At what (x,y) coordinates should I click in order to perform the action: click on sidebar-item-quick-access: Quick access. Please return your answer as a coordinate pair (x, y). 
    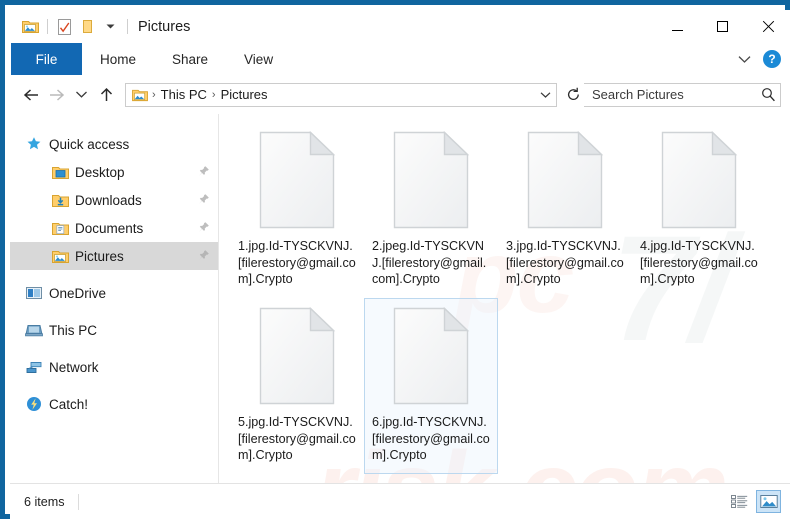
    Looking at the image, I should click on (114, 144).